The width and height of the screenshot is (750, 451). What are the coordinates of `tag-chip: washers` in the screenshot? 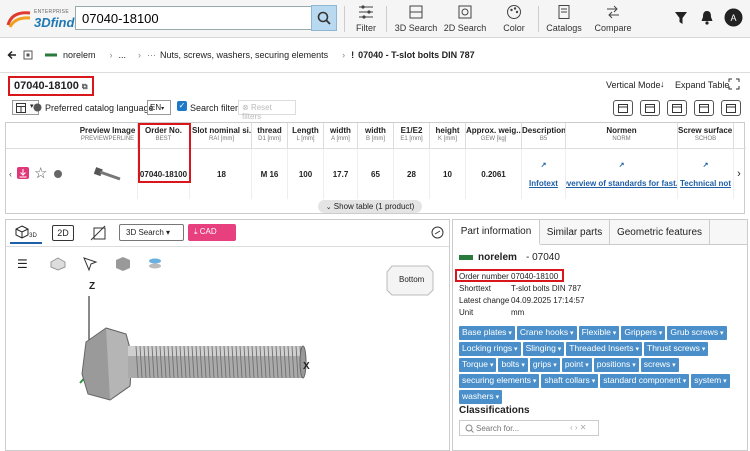 It's located at (481, 397).